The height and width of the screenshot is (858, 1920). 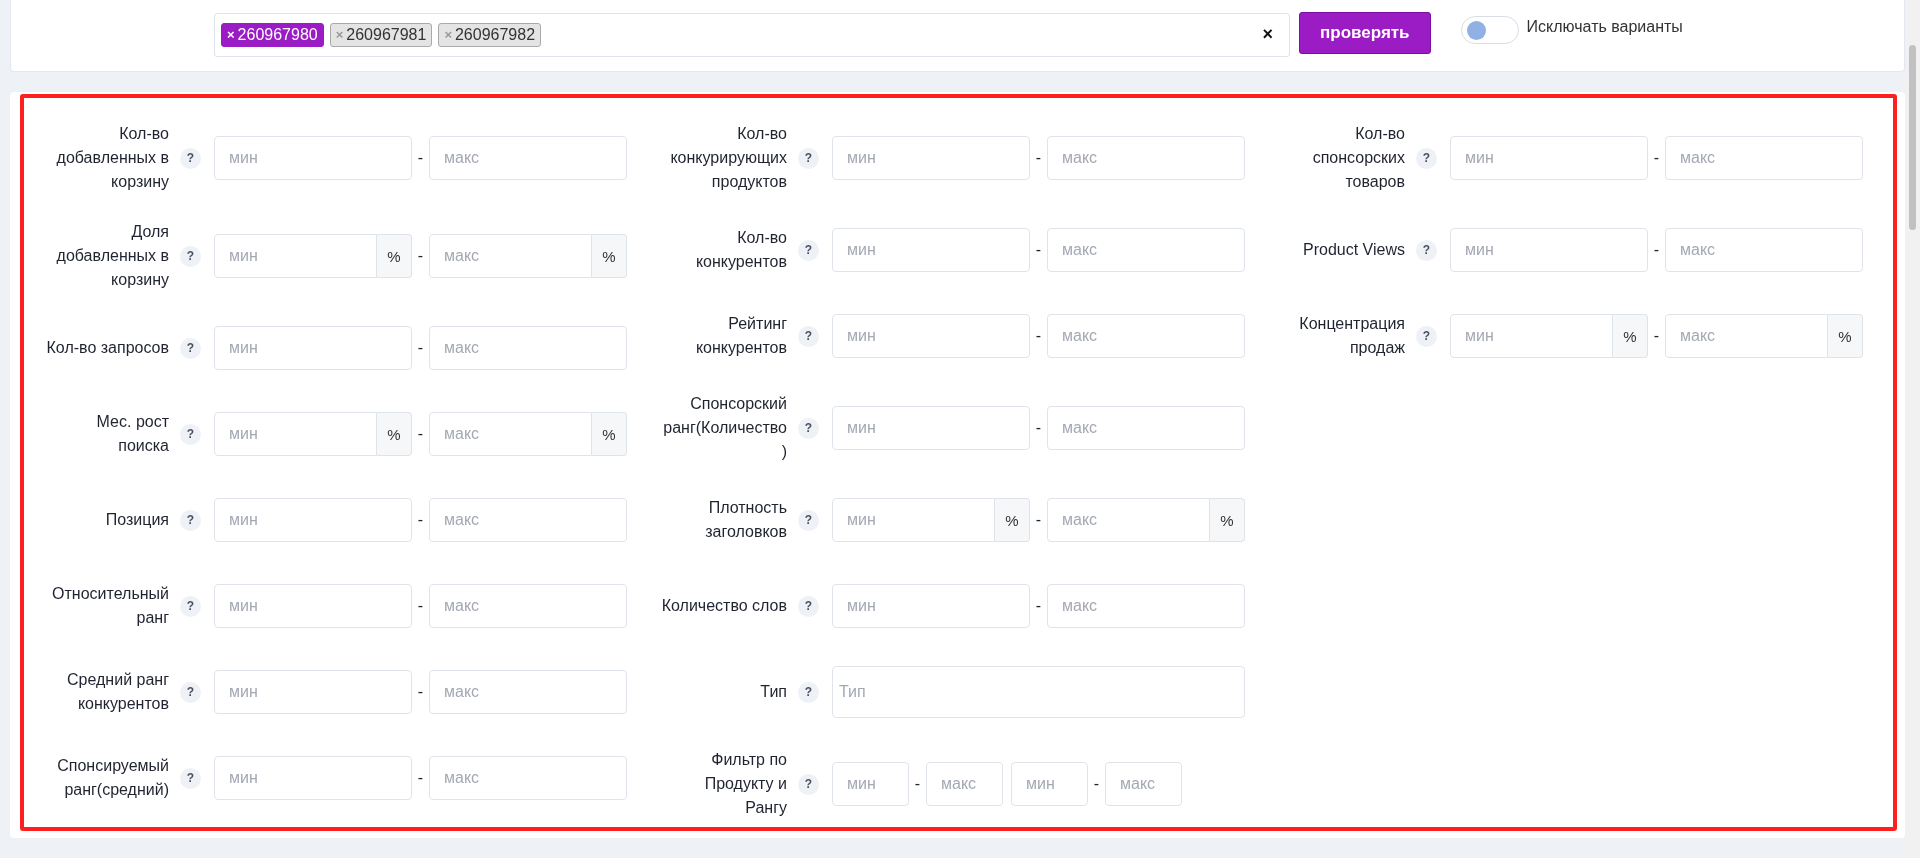 What do you see at coordinates (1267, 34) in the screenshot?
I see `clear-button: ×` at bounding box center [1267, 34].